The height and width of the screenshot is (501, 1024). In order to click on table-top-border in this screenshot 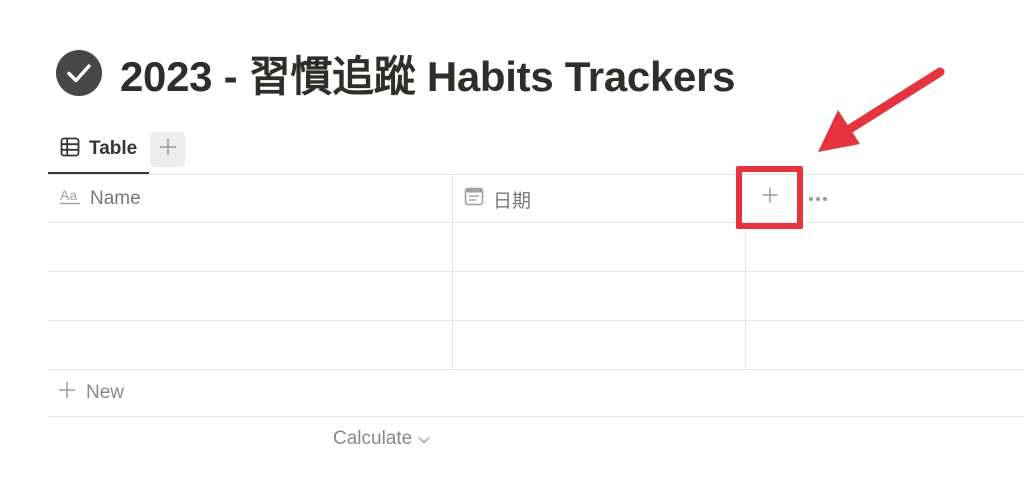, I will do `click(536, 174)`.